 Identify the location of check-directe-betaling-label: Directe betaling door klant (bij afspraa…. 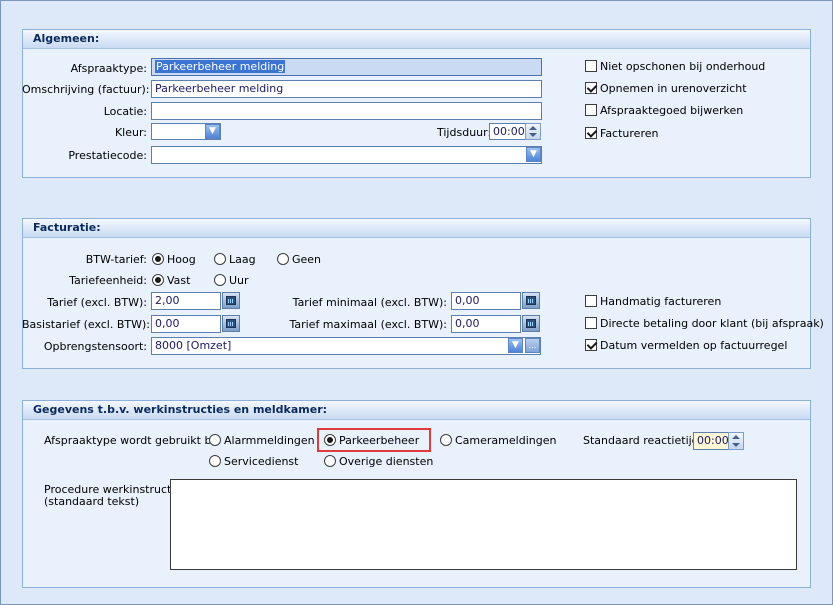
(712, 323).